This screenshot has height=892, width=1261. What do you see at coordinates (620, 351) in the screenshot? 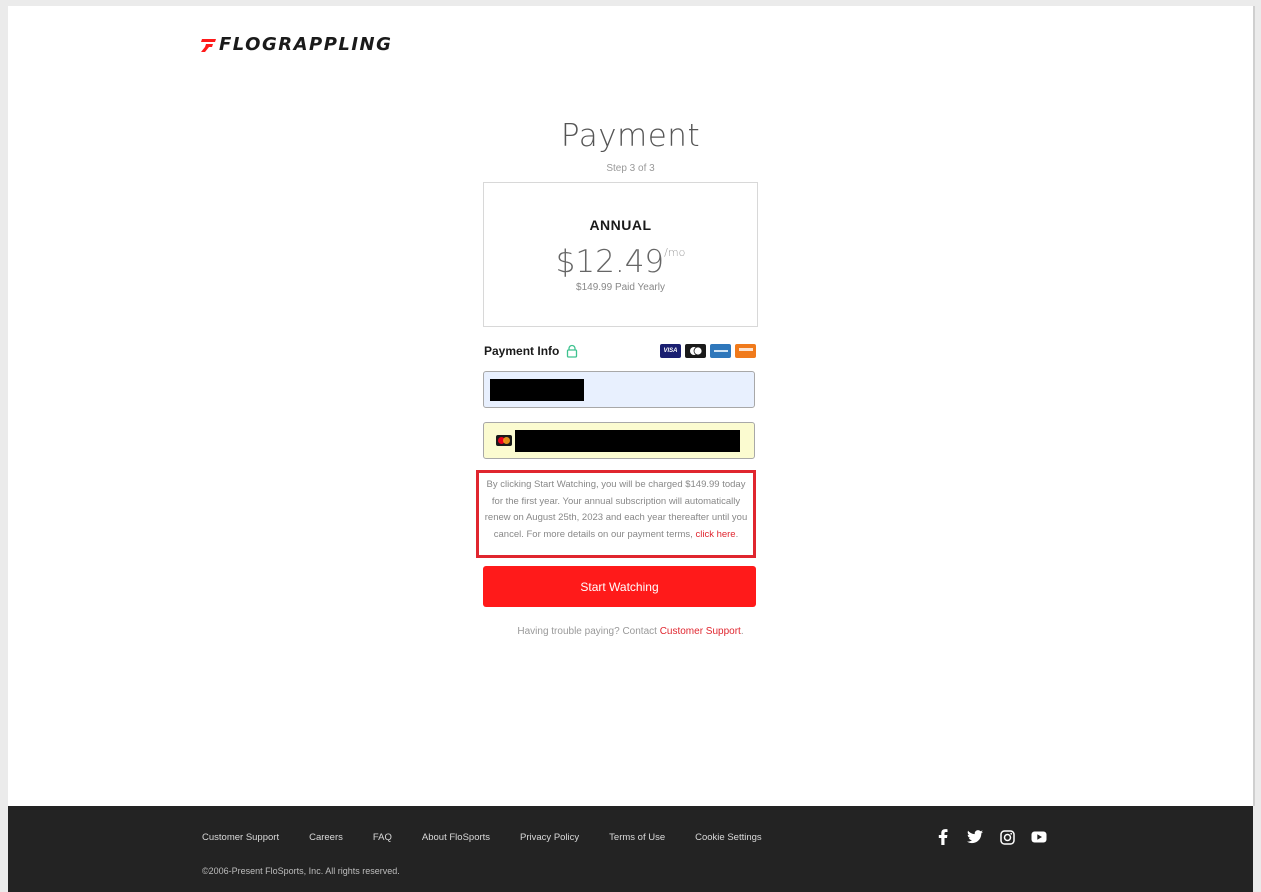
I see `payment-info-header: Payment Info VISA` at bounding box center [620, 351].